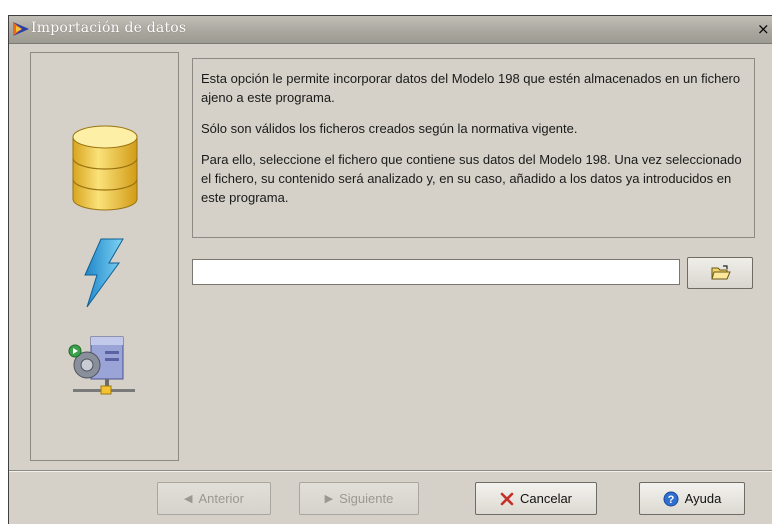 The width and height of the screenshot is (772, 524). Describe the element at coordinates (763, 29) in the screenshot. I see `close-icon: ×` at that location.